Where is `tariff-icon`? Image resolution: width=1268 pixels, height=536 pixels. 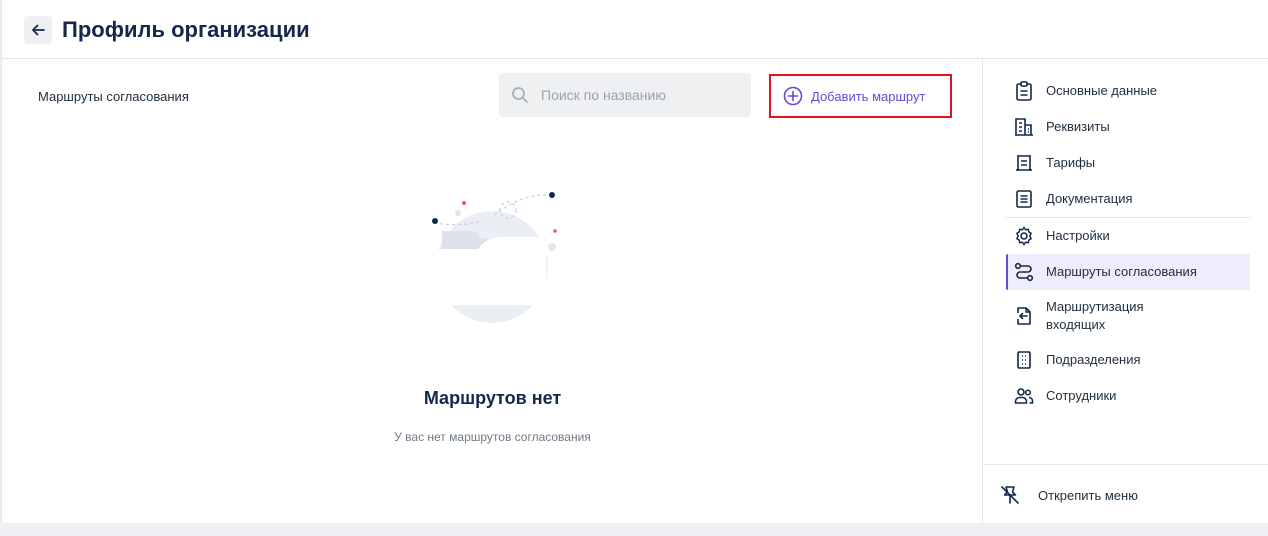
tariff-icon is located at coordinates (1024, 163).